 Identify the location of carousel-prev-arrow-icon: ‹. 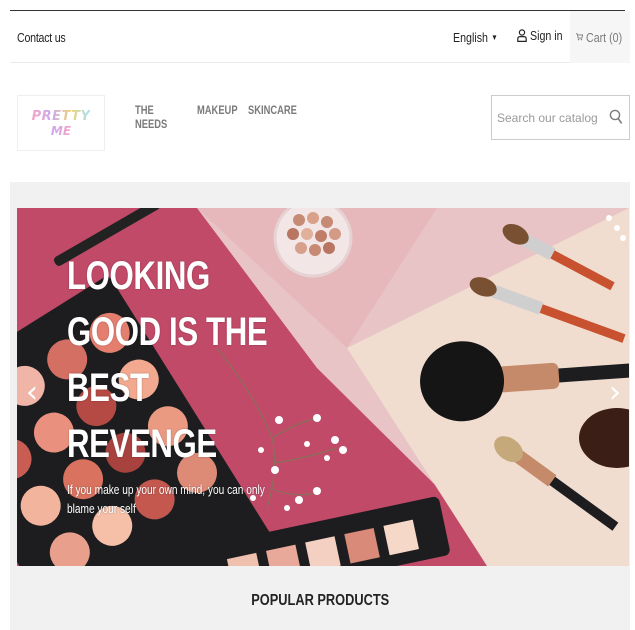
(32, 393).